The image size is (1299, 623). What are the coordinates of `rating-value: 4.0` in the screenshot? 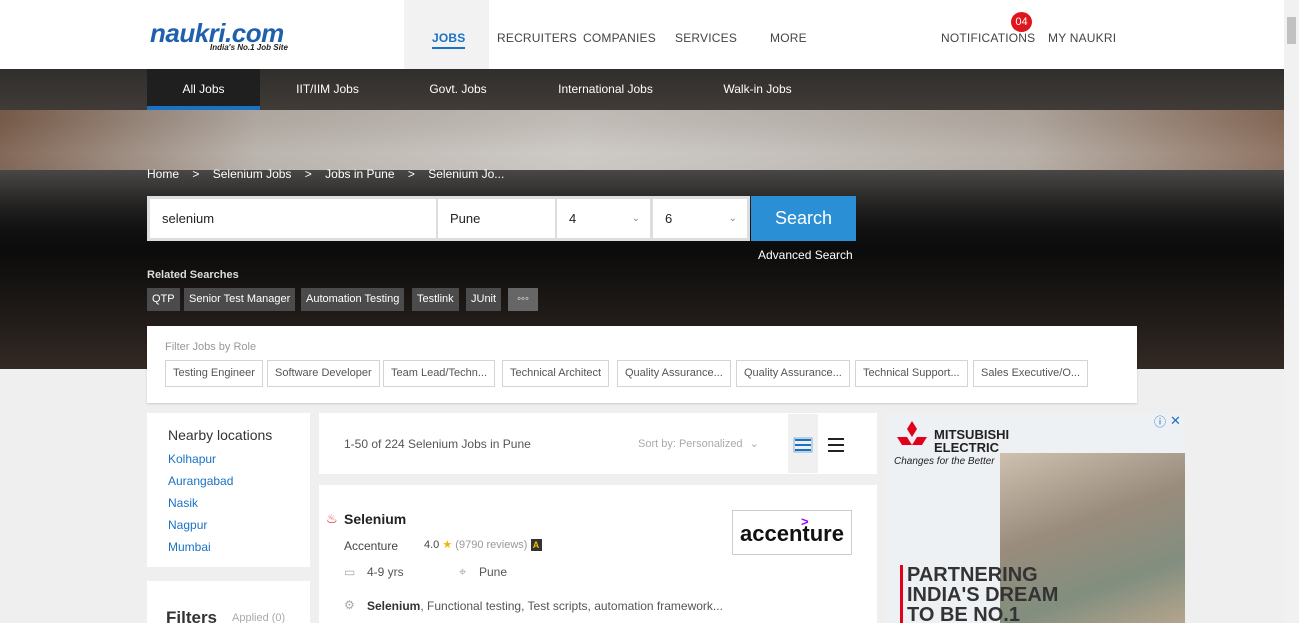 It's located at (432, 545).